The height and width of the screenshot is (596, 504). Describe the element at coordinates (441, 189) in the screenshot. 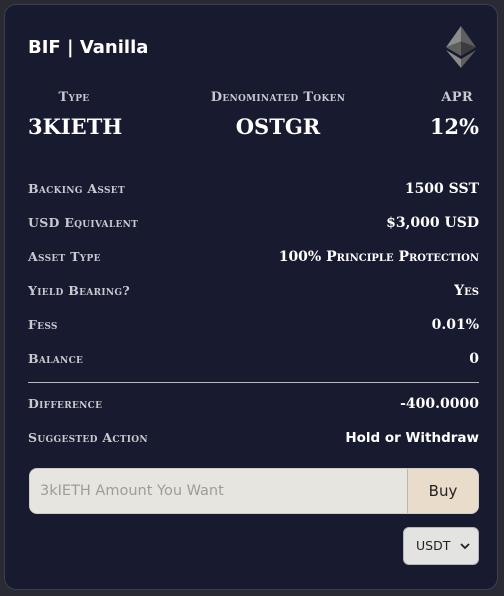

I see `detail-value: 1500 SST` at that location.